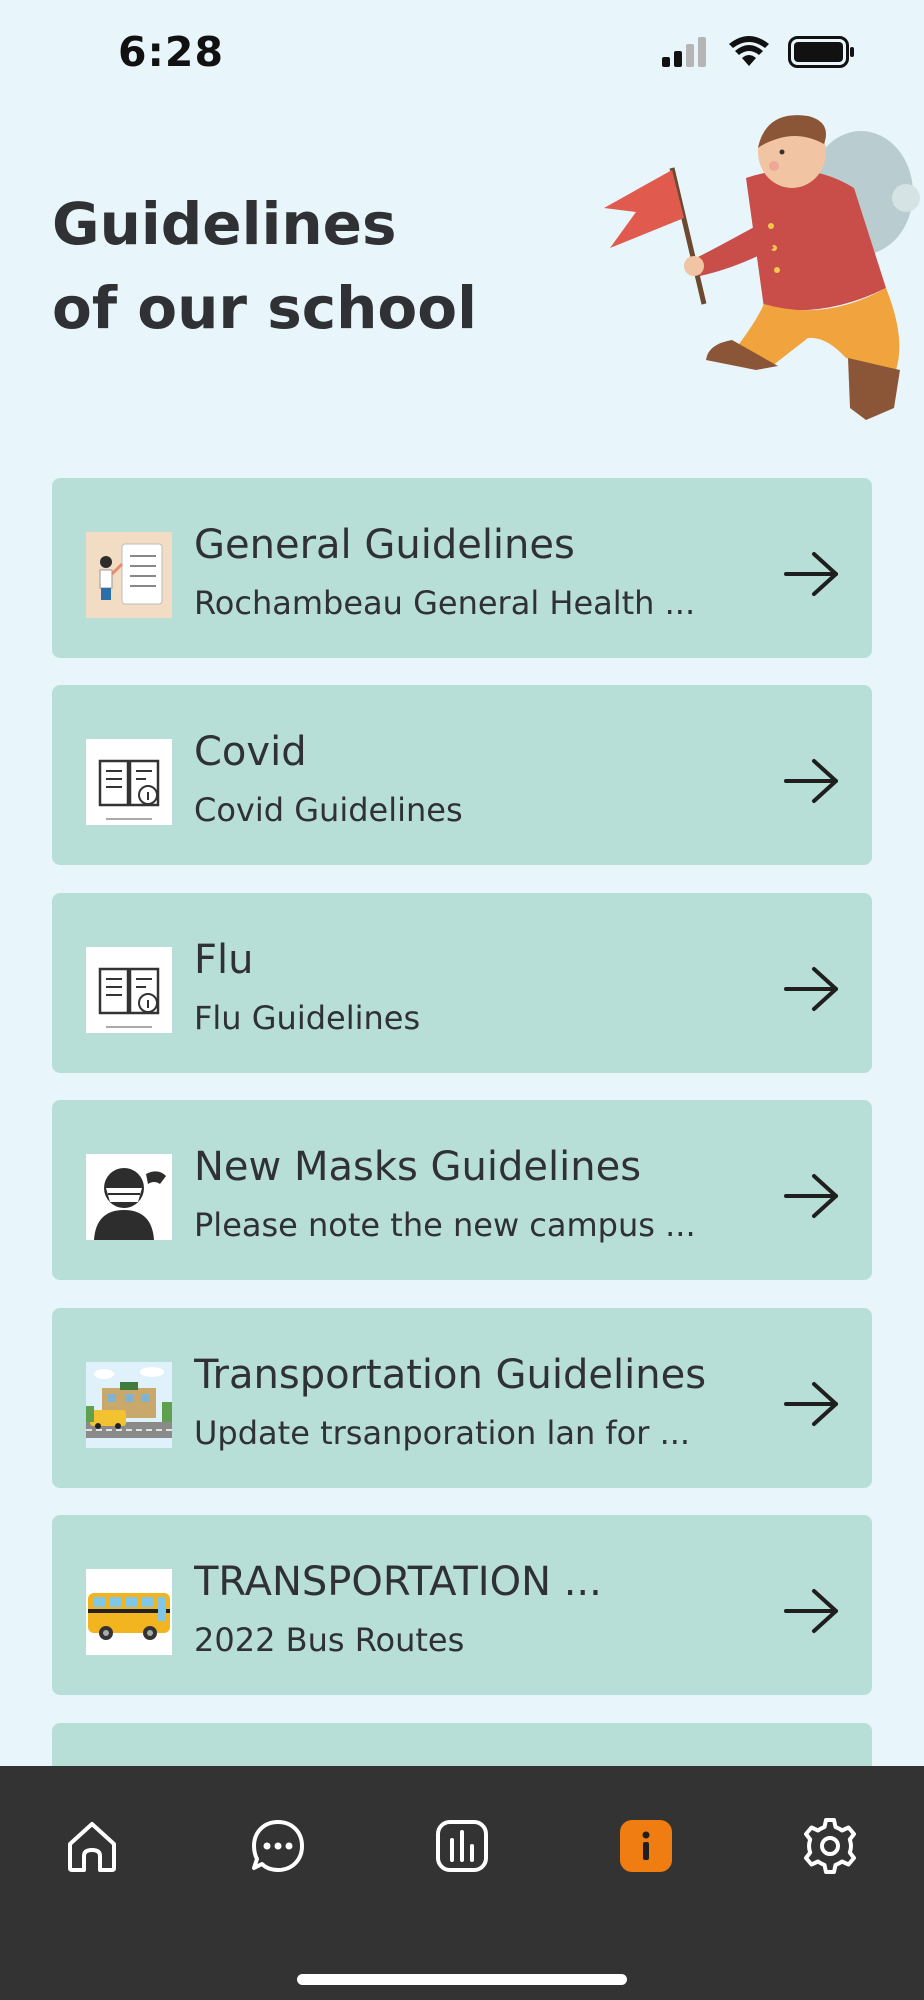 This screenshot has width=924, height=2000. What do you see at coordinates (830, 1846) in the screenshot?
I see `settings-icon` at bounding box center [830, 1846].